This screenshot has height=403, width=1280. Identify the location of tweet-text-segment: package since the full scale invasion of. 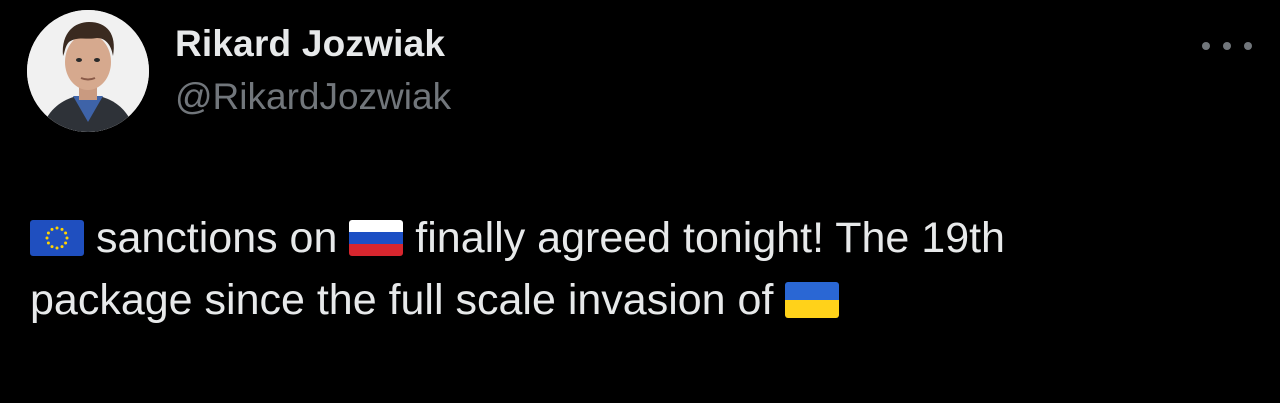
(402, 300).